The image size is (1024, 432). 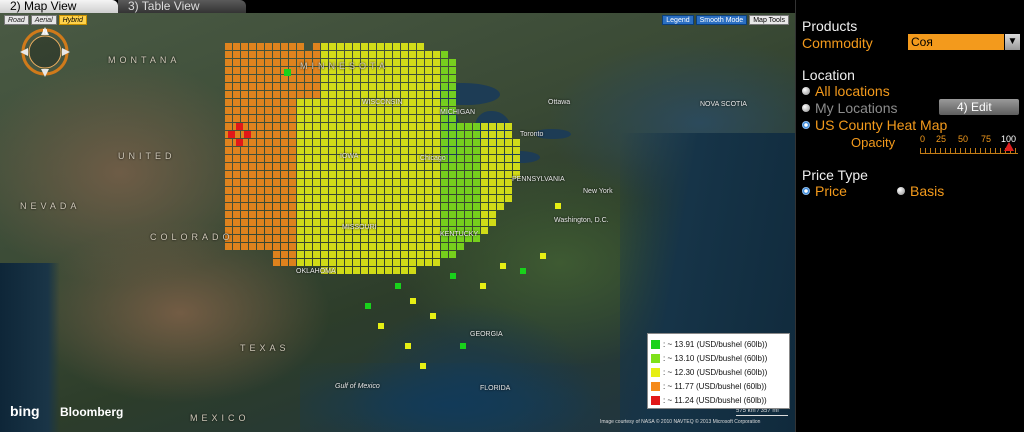 What do you see at coordinates (1009, 146) in the screenshot?
I see `opacity-slider-thumb` at bounding box center [1009, 146].